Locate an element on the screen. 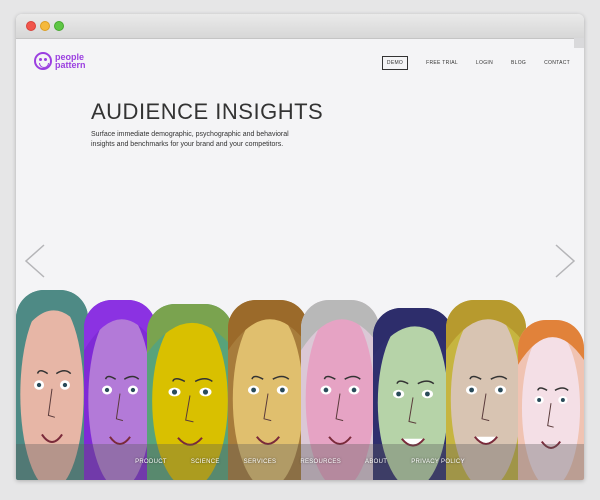 Image resolution: width=600 pixels, height=500 pixels. footer-about-link: ABOUT is located at coordinates (376, 462).